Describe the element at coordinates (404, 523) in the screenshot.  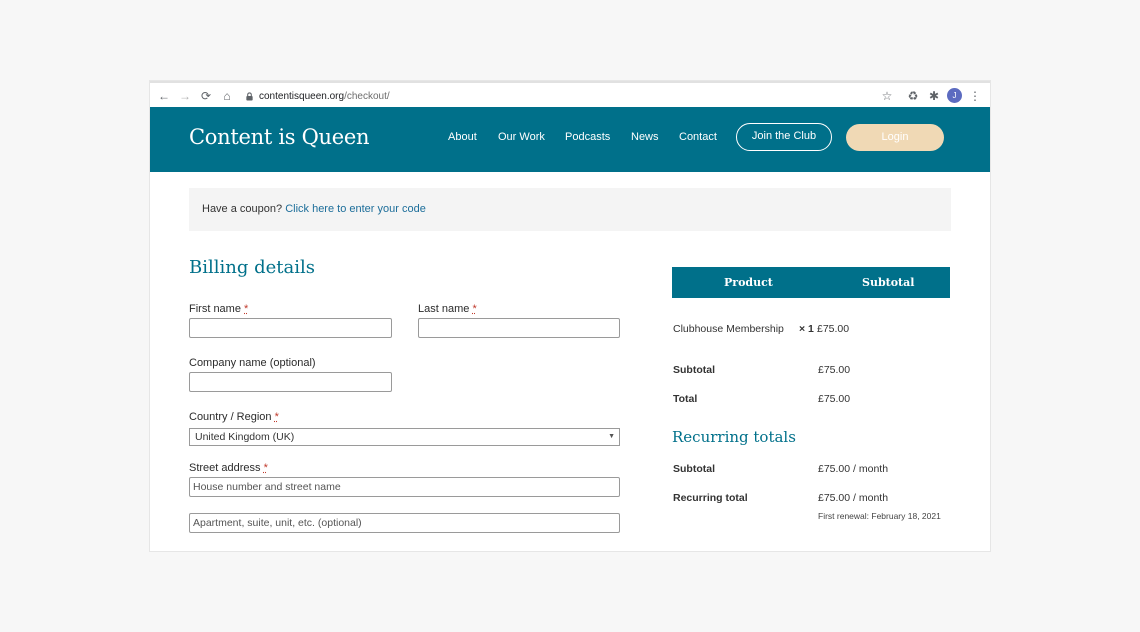
I see `apartment-field` at that location.